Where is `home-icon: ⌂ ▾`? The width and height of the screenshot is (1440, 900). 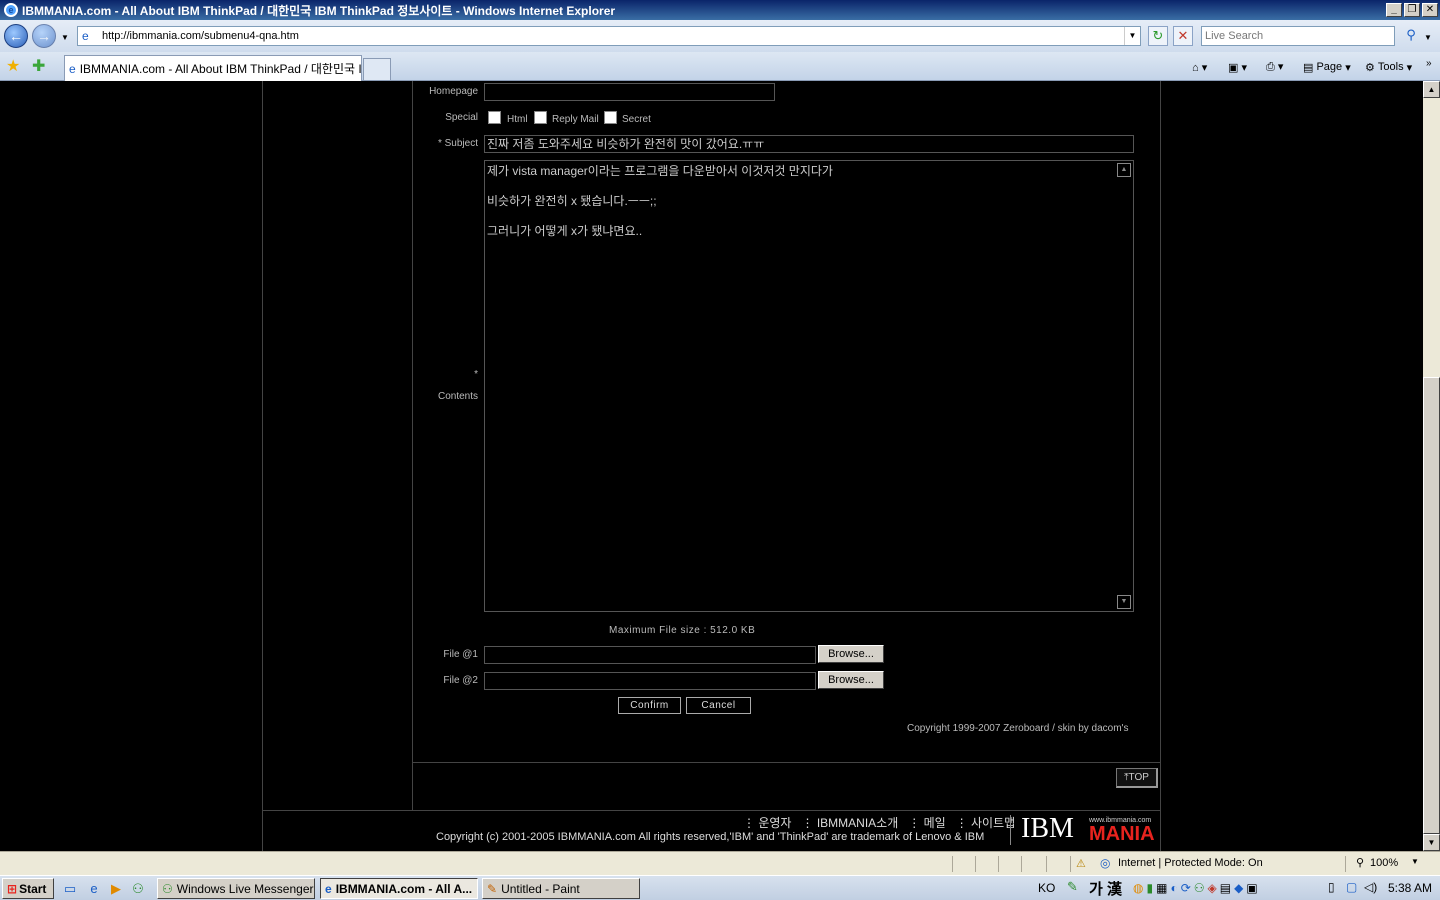
home-icon: ⌂ ▾ is located at coordinates (1199, 67).